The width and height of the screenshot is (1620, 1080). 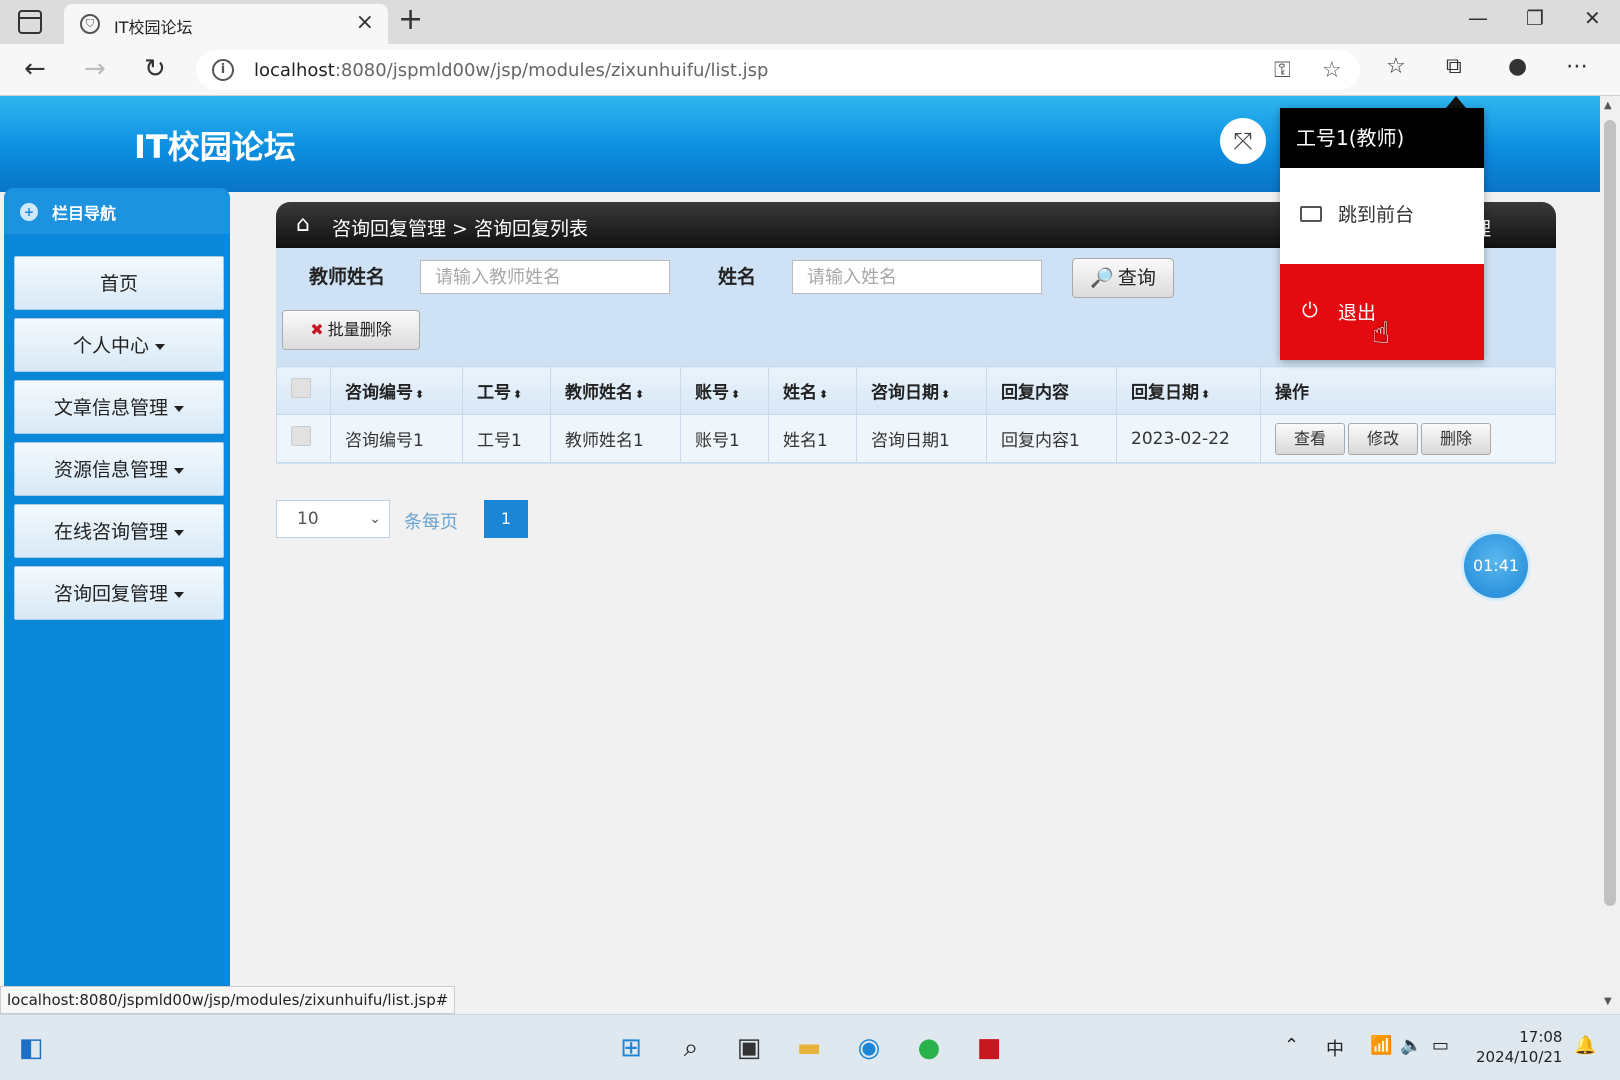 What do you see at coordinates (303, 224) in the screenshot?
I see `home-icon: ⌂` at bounding box center [303, 224].